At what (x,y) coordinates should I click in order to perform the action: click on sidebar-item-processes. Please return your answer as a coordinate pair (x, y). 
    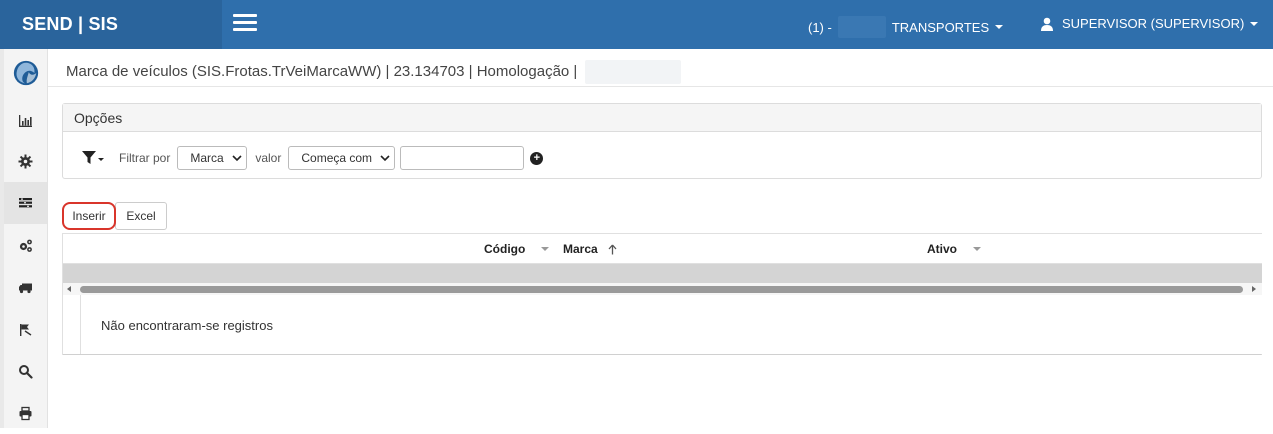
    Looking at the image, I should click on (25, 329).